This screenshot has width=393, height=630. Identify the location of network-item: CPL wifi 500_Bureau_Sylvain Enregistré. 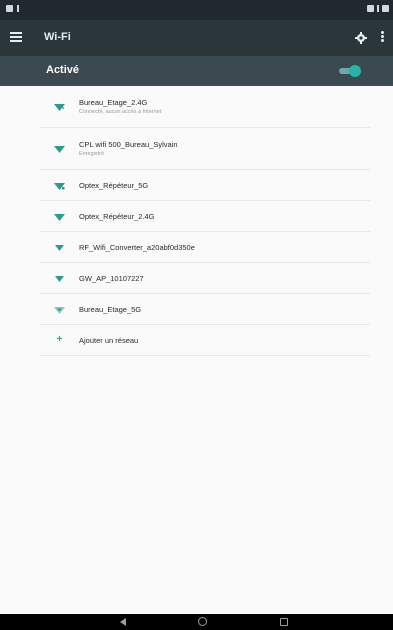
(205, 149).